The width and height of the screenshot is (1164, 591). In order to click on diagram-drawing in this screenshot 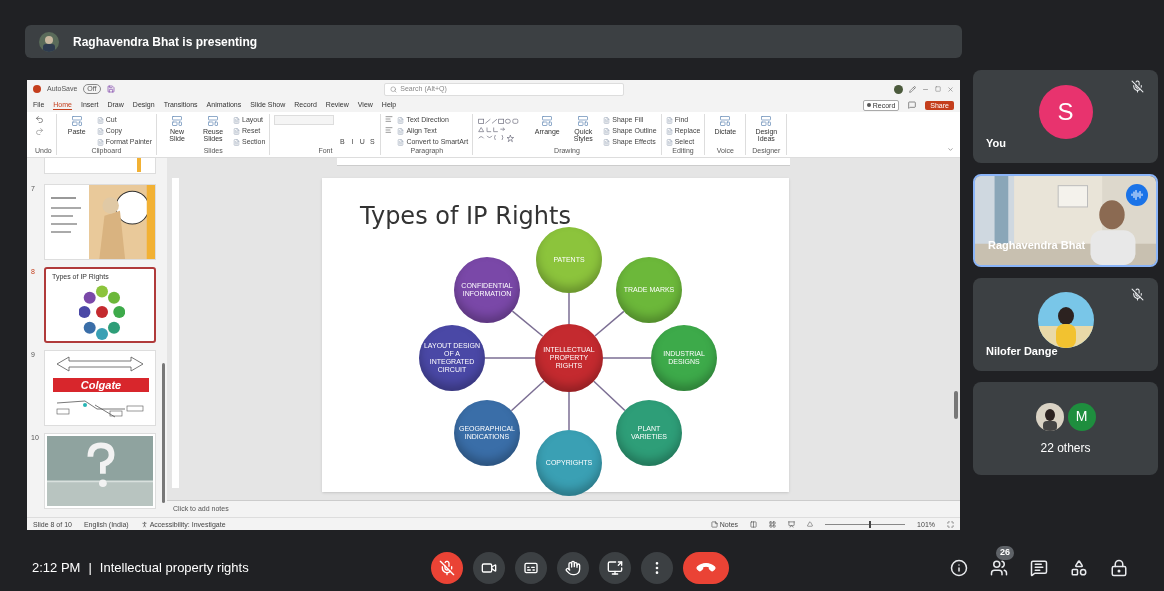, I will do `click(102, 312)`.